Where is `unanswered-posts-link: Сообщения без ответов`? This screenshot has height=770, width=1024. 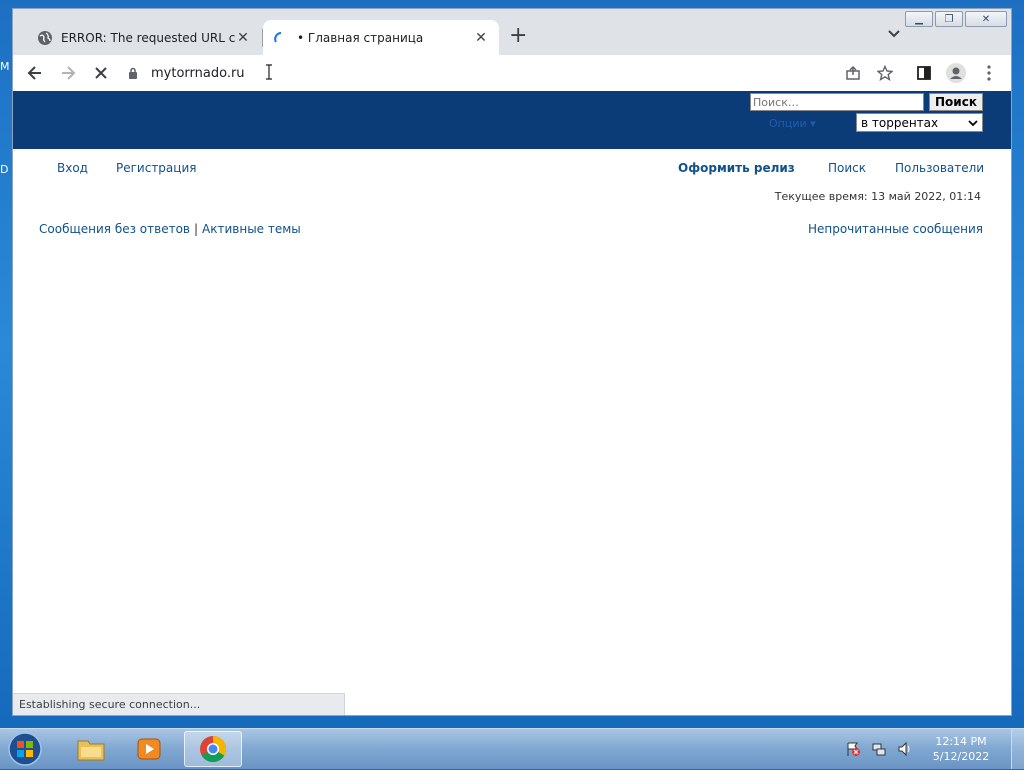
unanswered-posts-link: Сообщения без ответов is located at coordinates (114, 229).